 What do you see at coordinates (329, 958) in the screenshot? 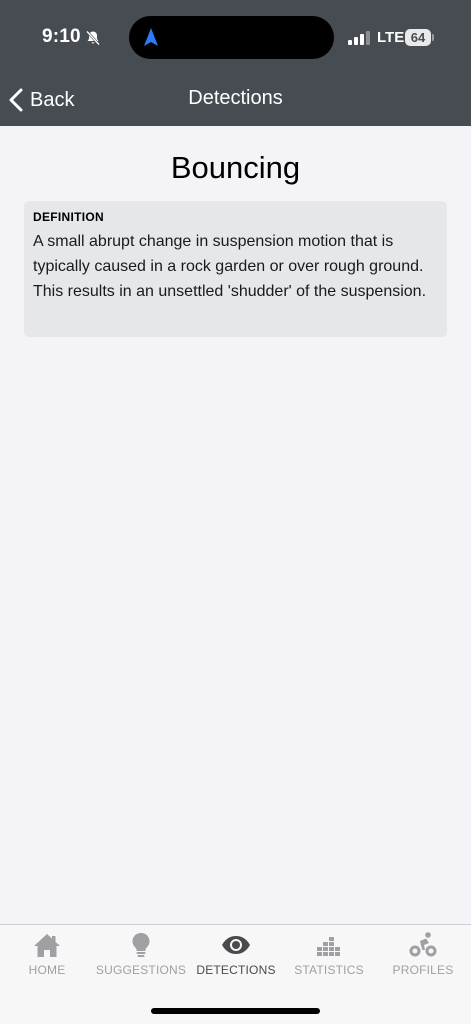
I see `tab-statistics: STATISTICS` at bounding box center [329, 958].